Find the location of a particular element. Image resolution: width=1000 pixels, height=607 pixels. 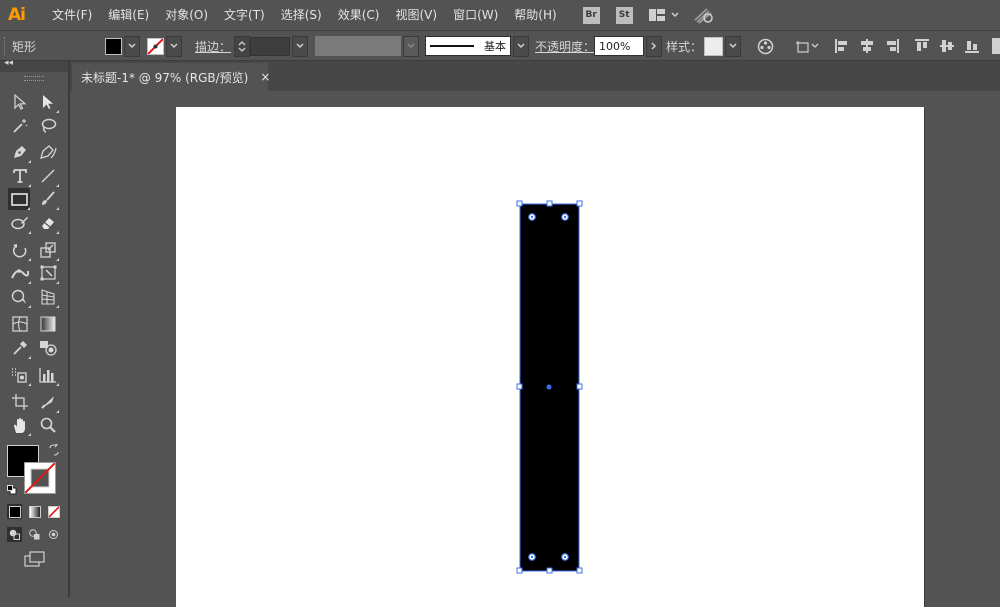

menu-file: 文件(F) is located at coordinates (72, 15).